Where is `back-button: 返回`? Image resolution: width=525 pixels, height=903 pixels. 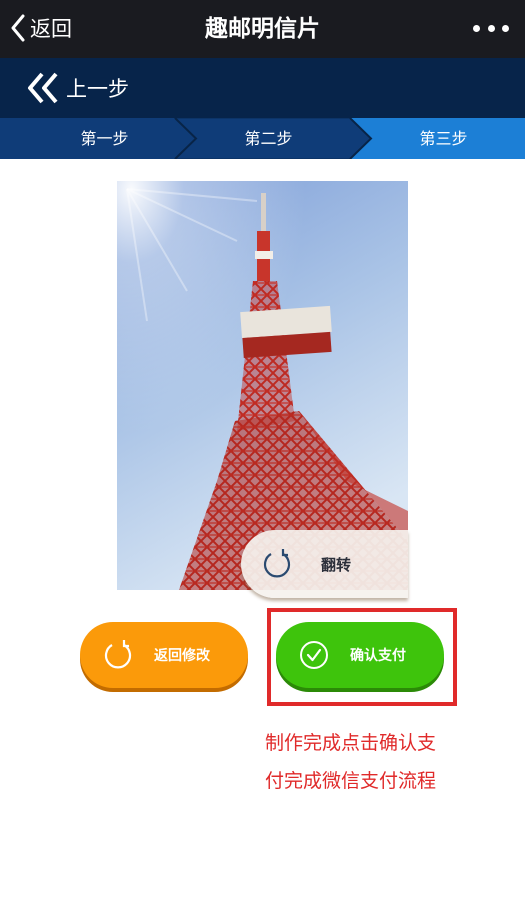
back-button: 返回 is located at coordinates (41, 28).